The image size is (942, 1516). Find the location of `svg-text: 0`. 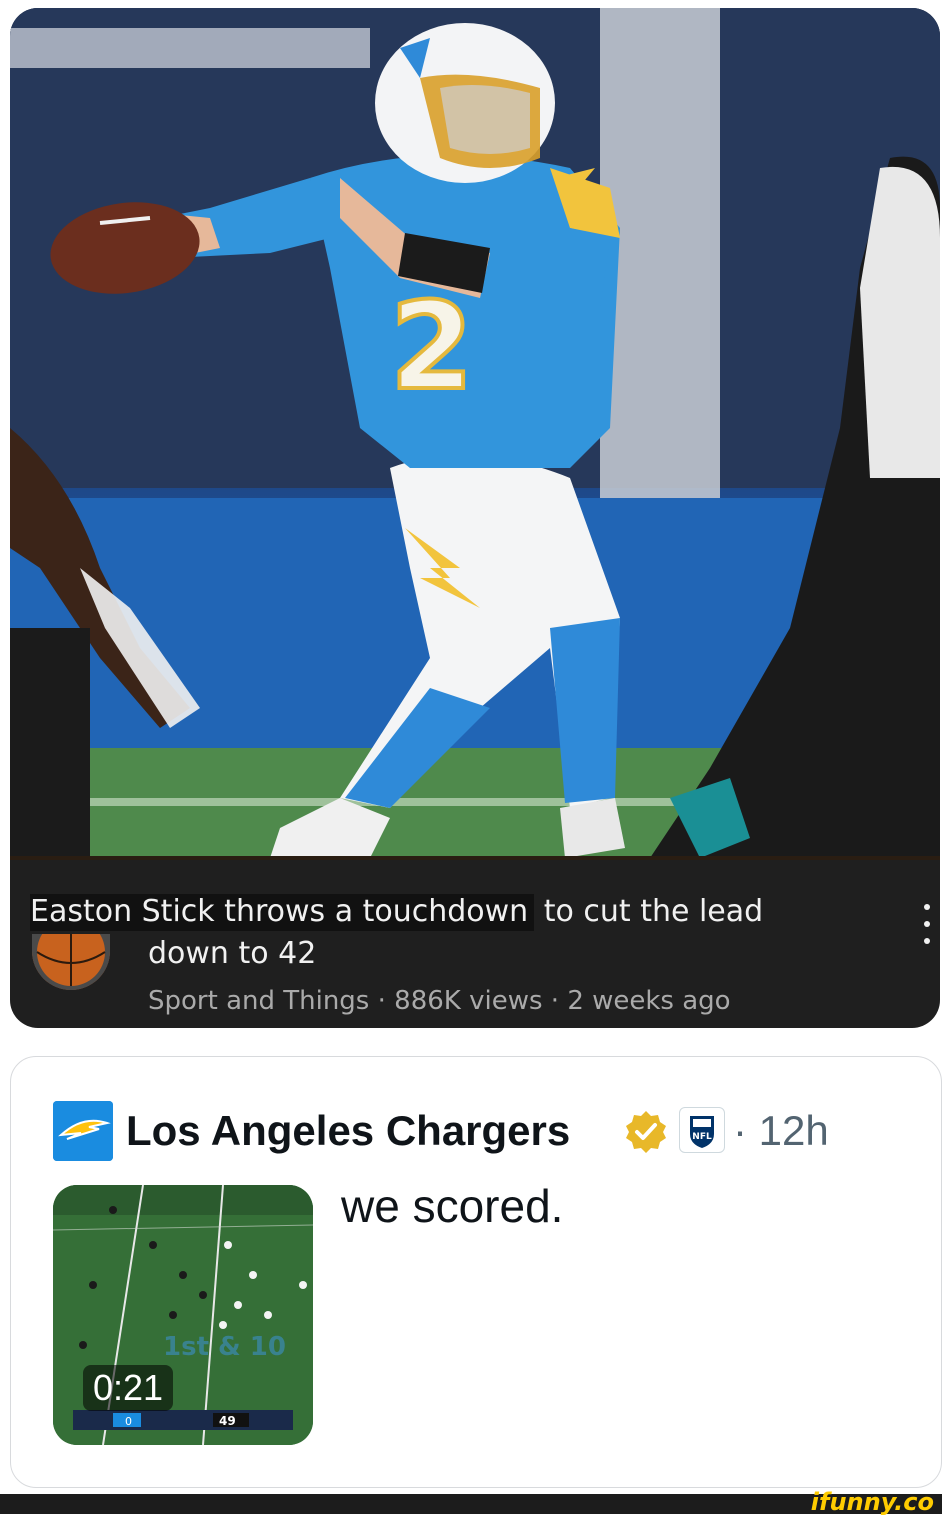

svg-text: 0 is located at coordinates (128, 1421).